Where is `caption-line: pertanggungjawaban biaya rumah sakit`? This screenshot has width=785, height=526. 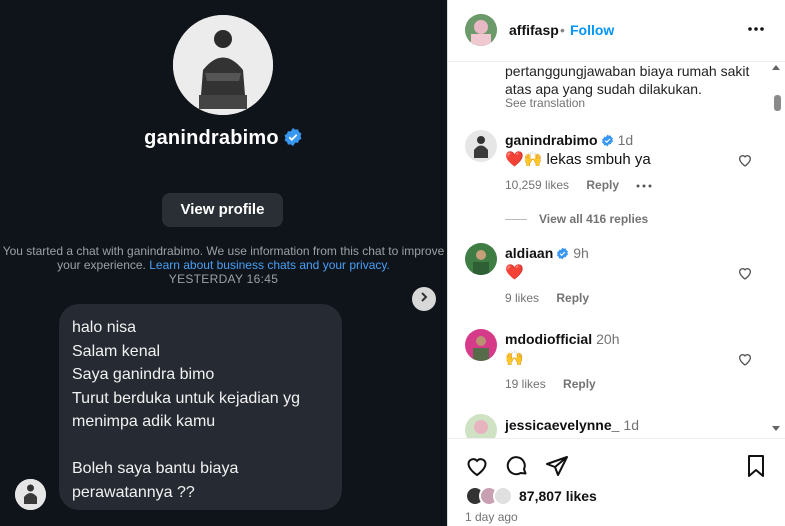 caption-line: pertanggungjawaban biaya rumah sakit is located at coordinates (627, 71).